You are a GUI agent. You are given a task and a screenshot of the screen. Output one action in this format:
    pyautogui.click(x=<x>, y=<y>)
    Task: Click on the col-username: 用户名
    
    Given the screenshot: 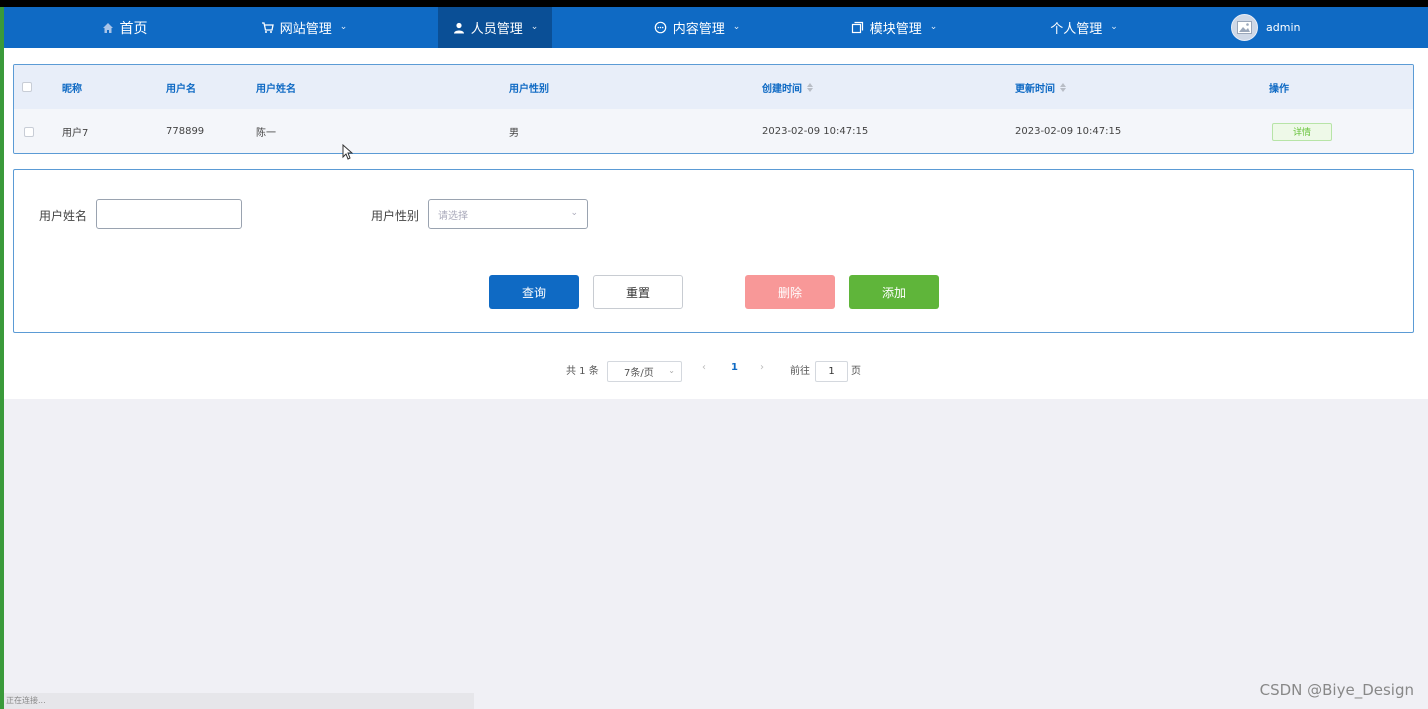 What is the action you would take?
    pyautogui.click(x=181, y=89)
    